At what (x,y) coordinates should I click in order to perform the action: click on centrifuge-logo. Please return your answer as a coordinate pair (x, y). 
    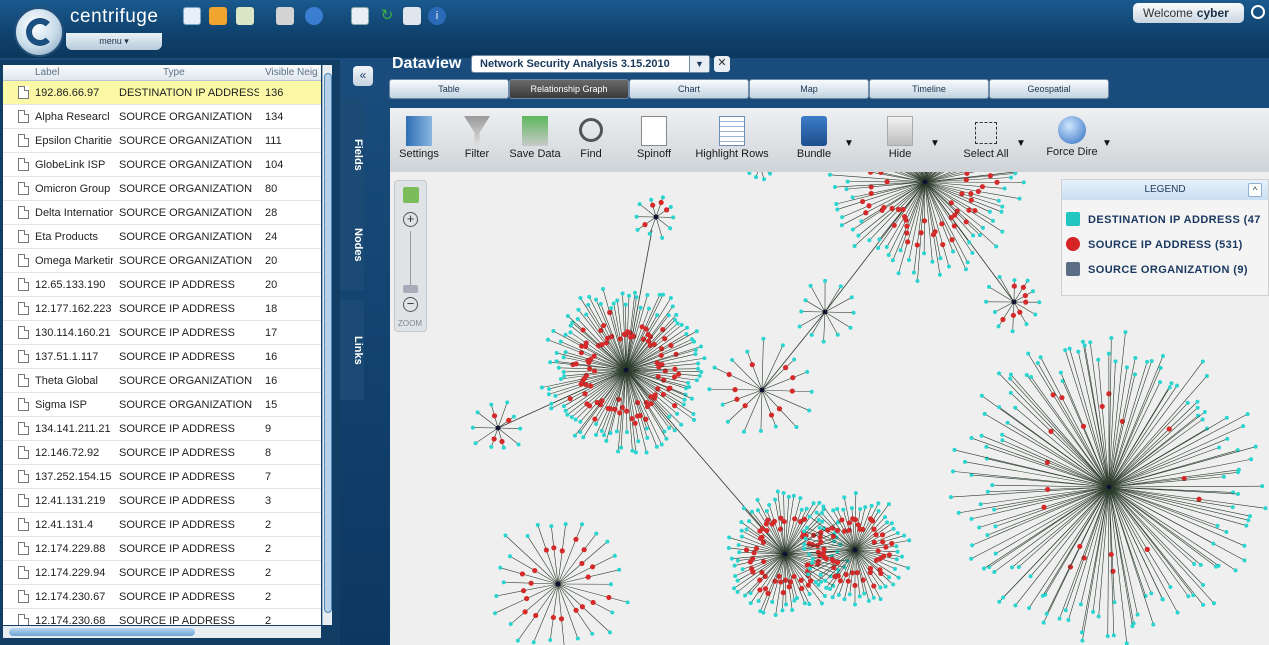
    Looking at the image, I should click on (39, 32).